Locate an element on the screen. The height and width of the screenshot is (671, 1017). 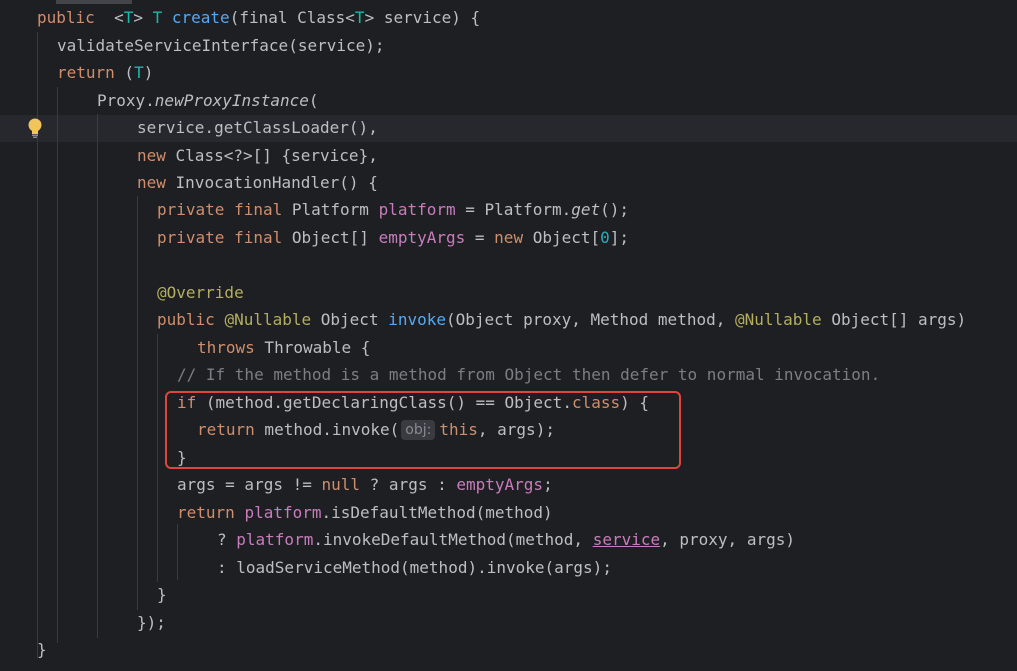
code-line-6: new Class<?>[] {service}, is located at coordinates (257, 155).